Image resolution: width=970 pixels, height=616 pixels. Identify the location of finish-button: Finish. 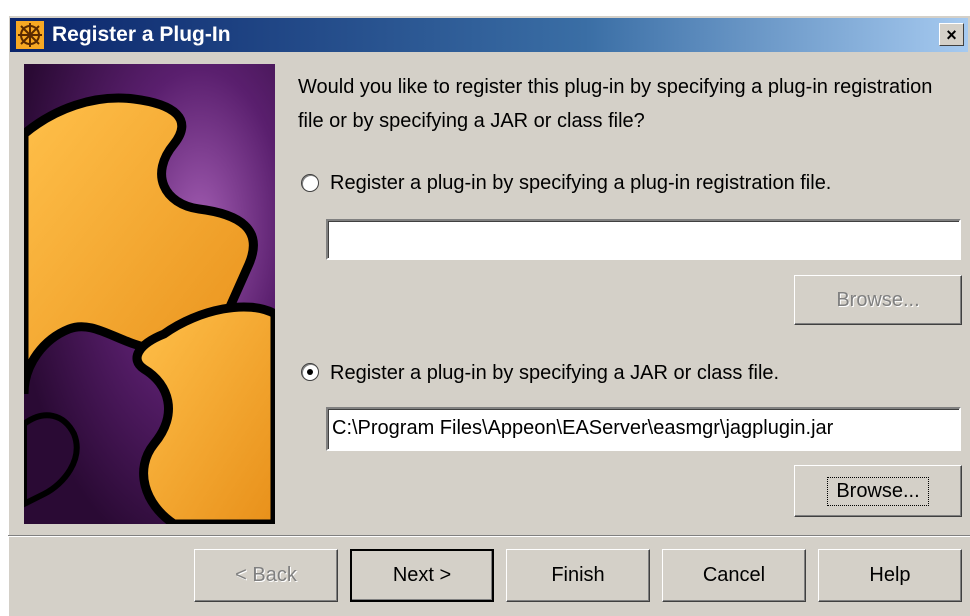
(578, 575).